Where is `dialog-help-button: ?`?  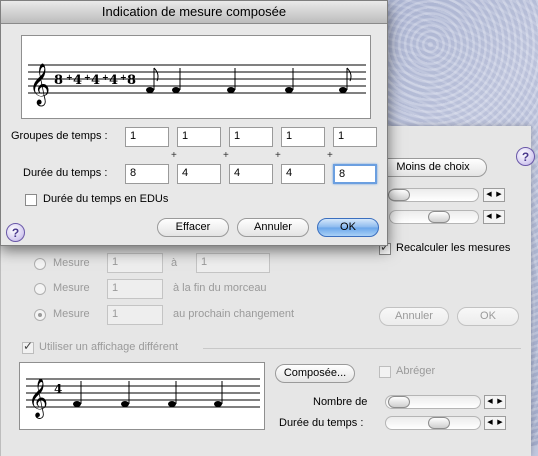
dialog-help-button: ? is located at coordinates (15, 232).